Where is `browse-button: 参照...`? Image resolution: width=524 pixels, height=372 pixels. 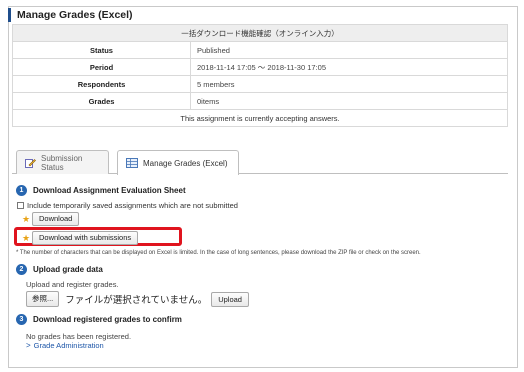 browse-button: 参照... is located at coordinates (43, 299).